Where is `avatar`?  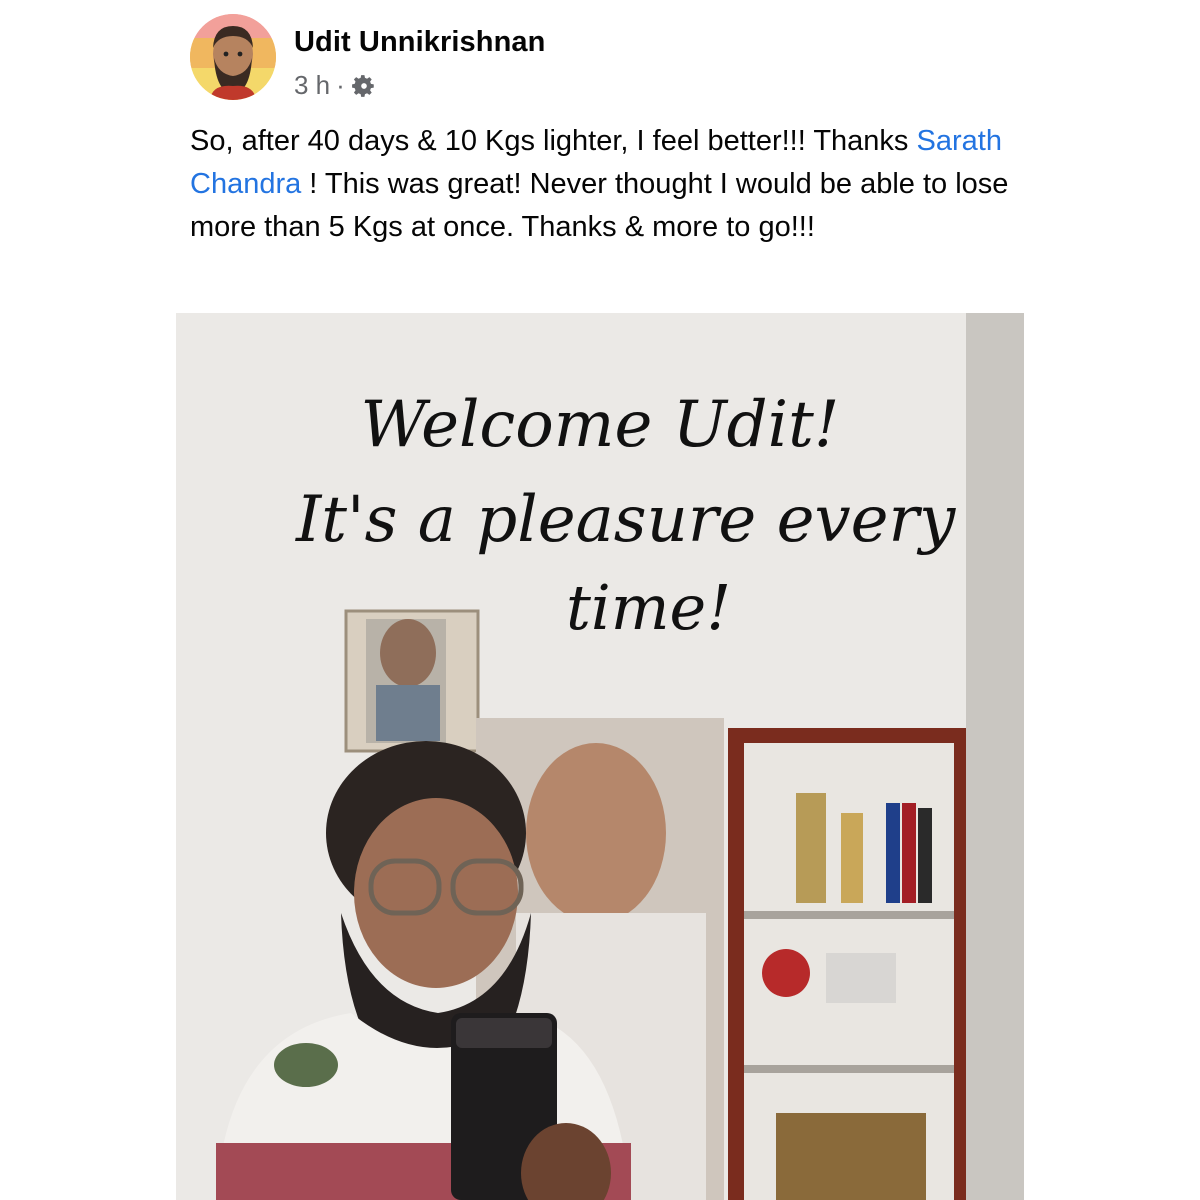
avatar is located at coordinates (233, 57).